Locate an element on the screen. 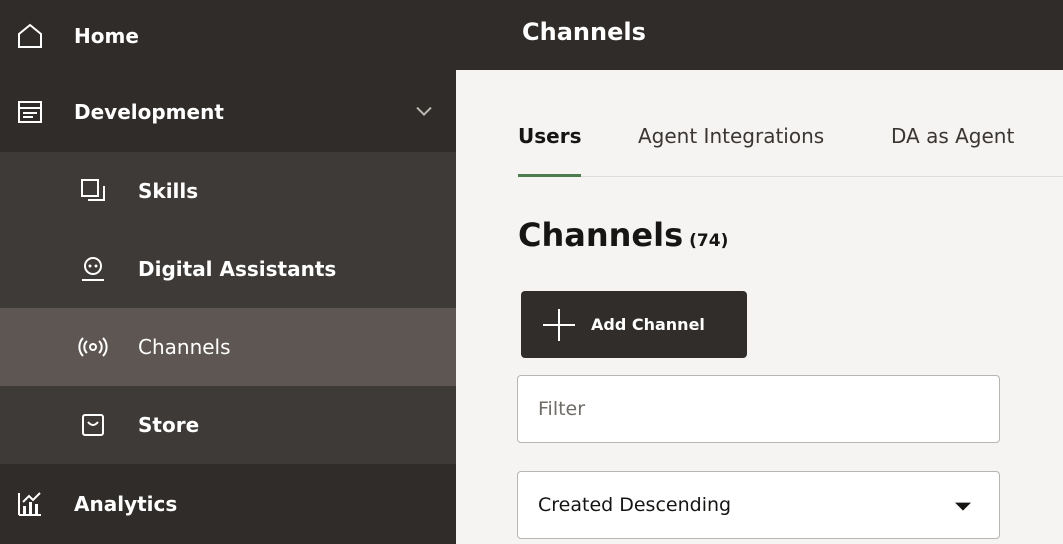  sidebar-item-digital-assistants: Digital Assistants is located at coordinates (228, 269).